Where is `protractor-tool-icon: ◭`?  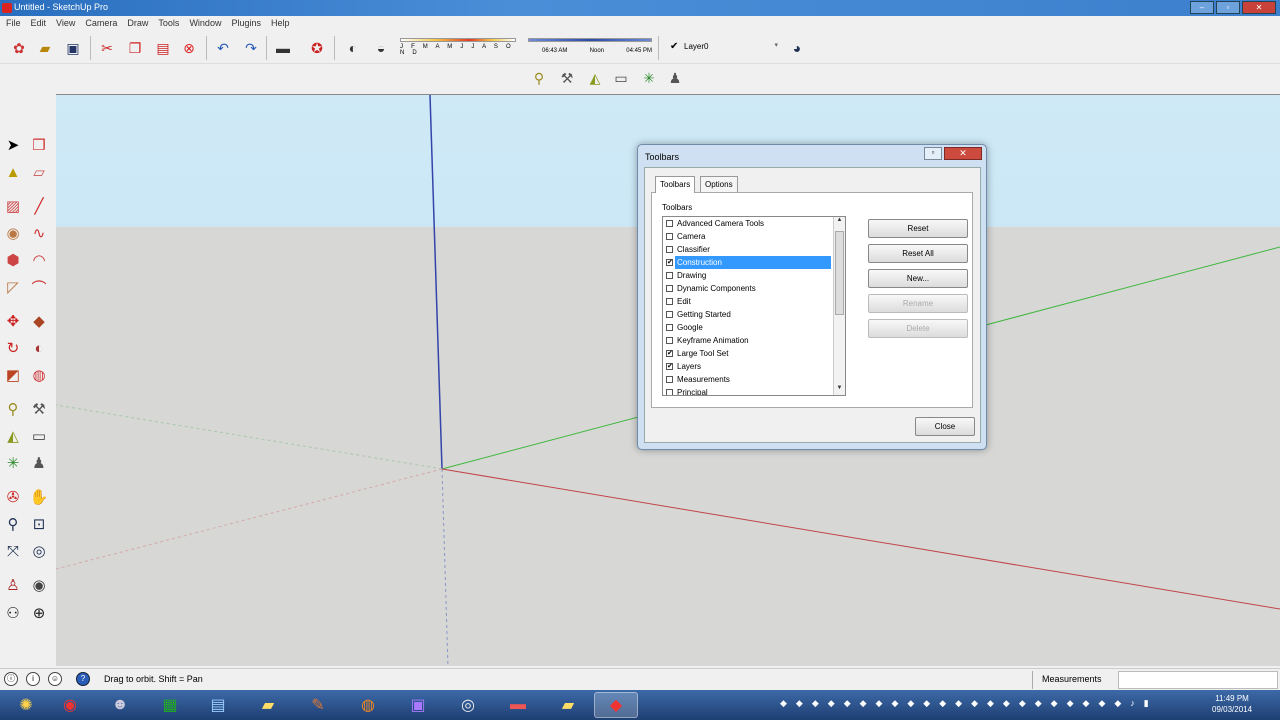
protractor-tool-icon: ◭ is located at coordinates (13, 436).